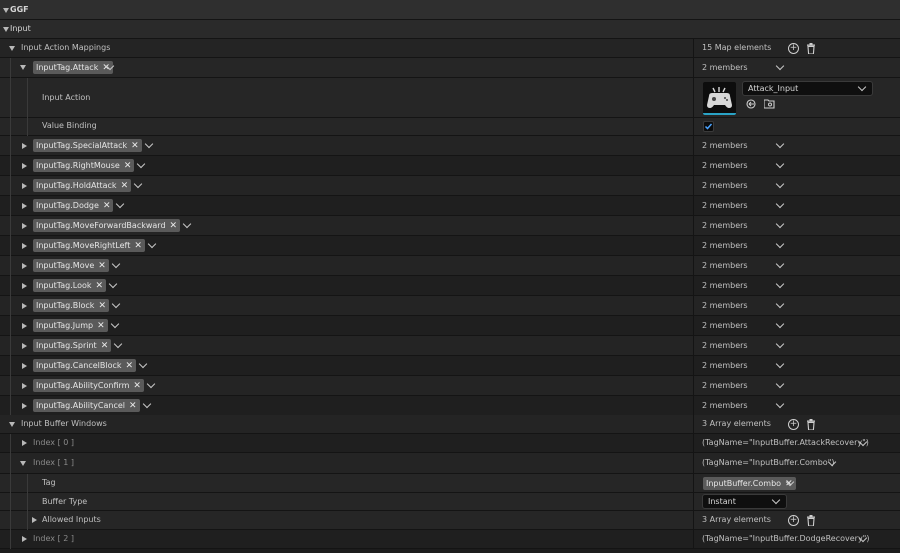 The height and width of the screenshot is (553, 900). Describe the element at coordinates (450, 10) in the screenshot. I see `category-ggf: GGF` at that location.